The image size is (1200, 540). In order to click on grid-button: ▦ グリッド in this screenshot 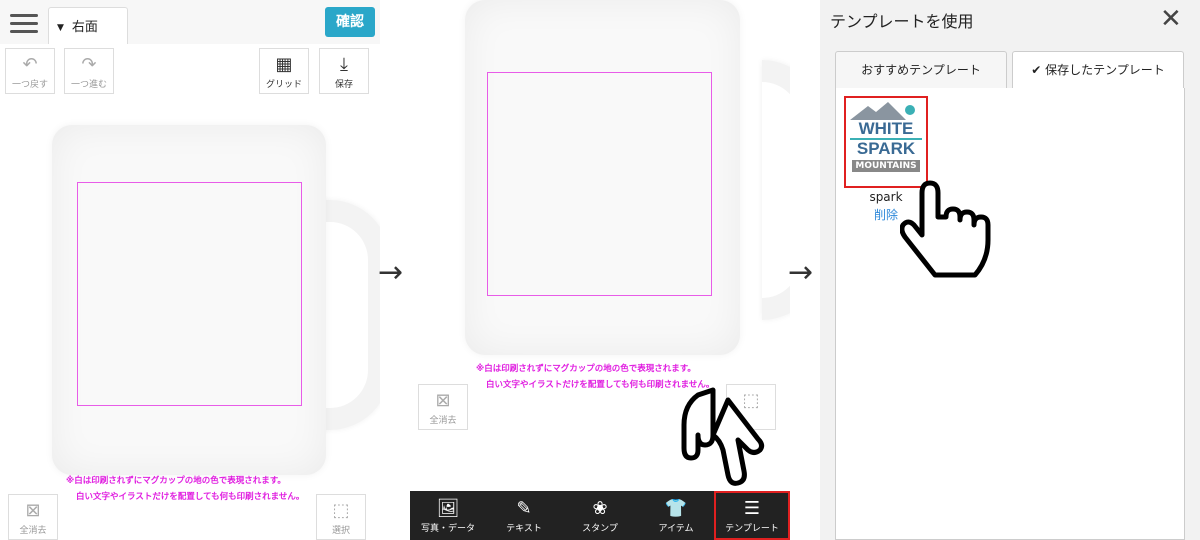, I will do `click(284, 71)`.